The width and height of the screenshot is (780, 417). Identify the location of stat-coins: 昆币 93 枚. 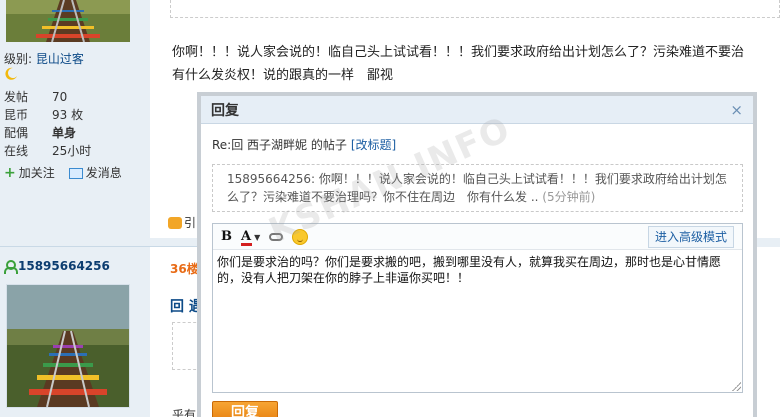
(44, 115).